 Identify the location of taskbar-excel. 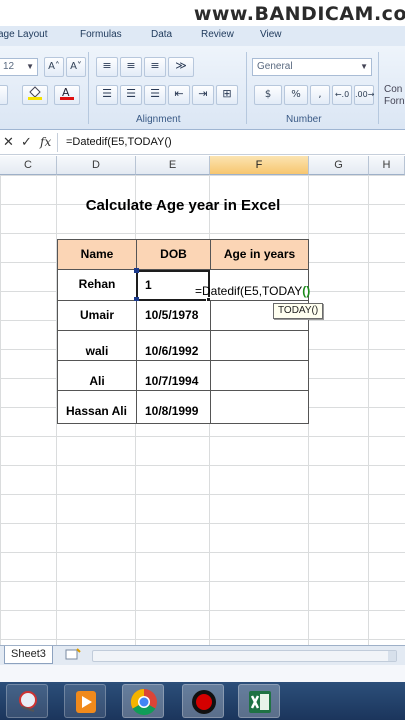
(259, 701).